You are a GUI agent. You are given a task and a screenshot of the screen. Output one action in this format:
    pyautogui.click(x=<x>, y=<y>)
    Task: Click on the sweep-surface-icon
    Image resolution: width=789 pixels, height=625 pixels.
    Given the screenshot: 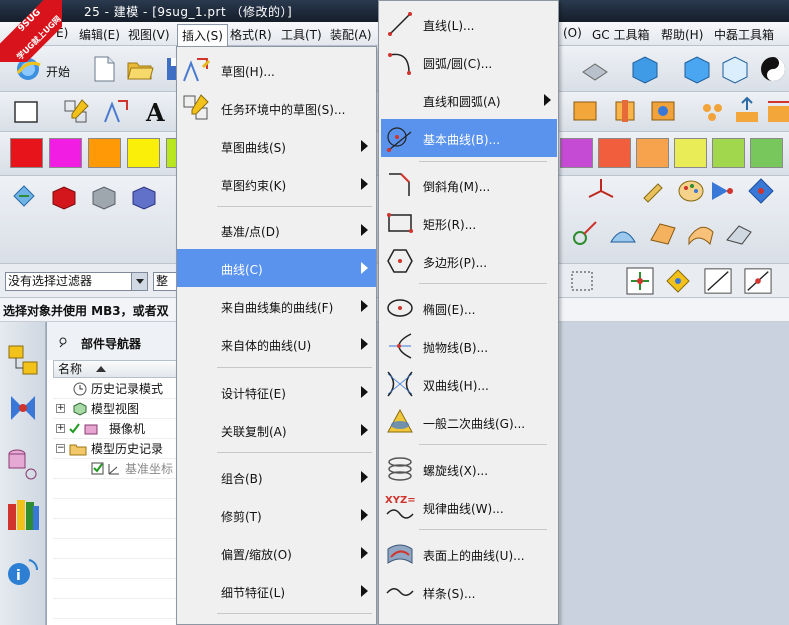 What is the action you would take?
    pyautogui.click(x=701, y=233)
    